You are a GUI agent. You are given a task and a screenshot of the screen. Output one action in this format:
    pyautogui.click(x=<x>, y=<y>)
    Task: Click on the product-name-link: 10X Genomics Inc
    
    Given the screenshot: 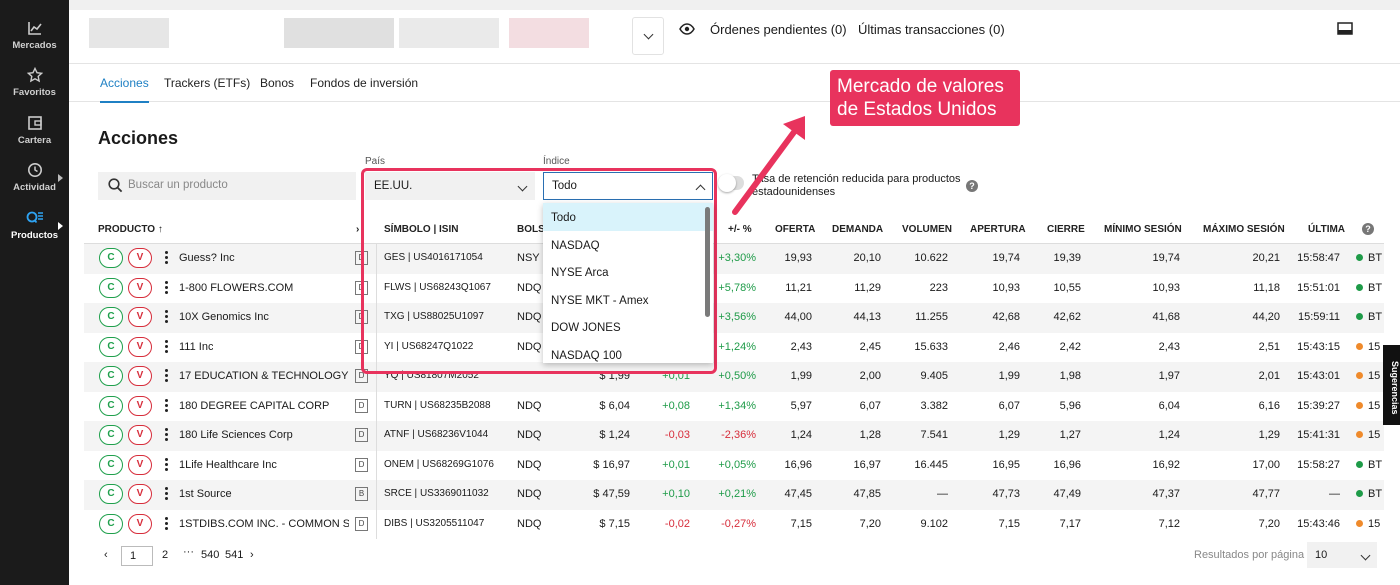 What is the action you would take?
    pyautogui.click(x=224, y=317)
    